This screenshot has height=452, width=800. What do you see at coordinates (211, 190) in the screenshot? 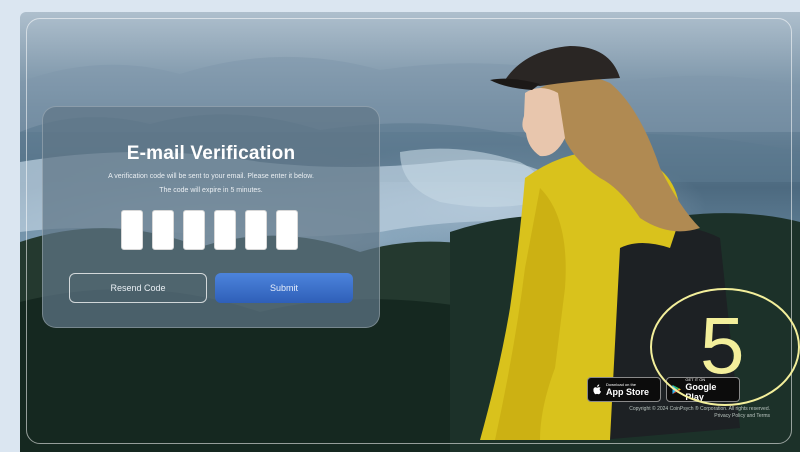
I see `expiry-text: The code will expire in 5 minutes.` at bounding box center [211, 190].